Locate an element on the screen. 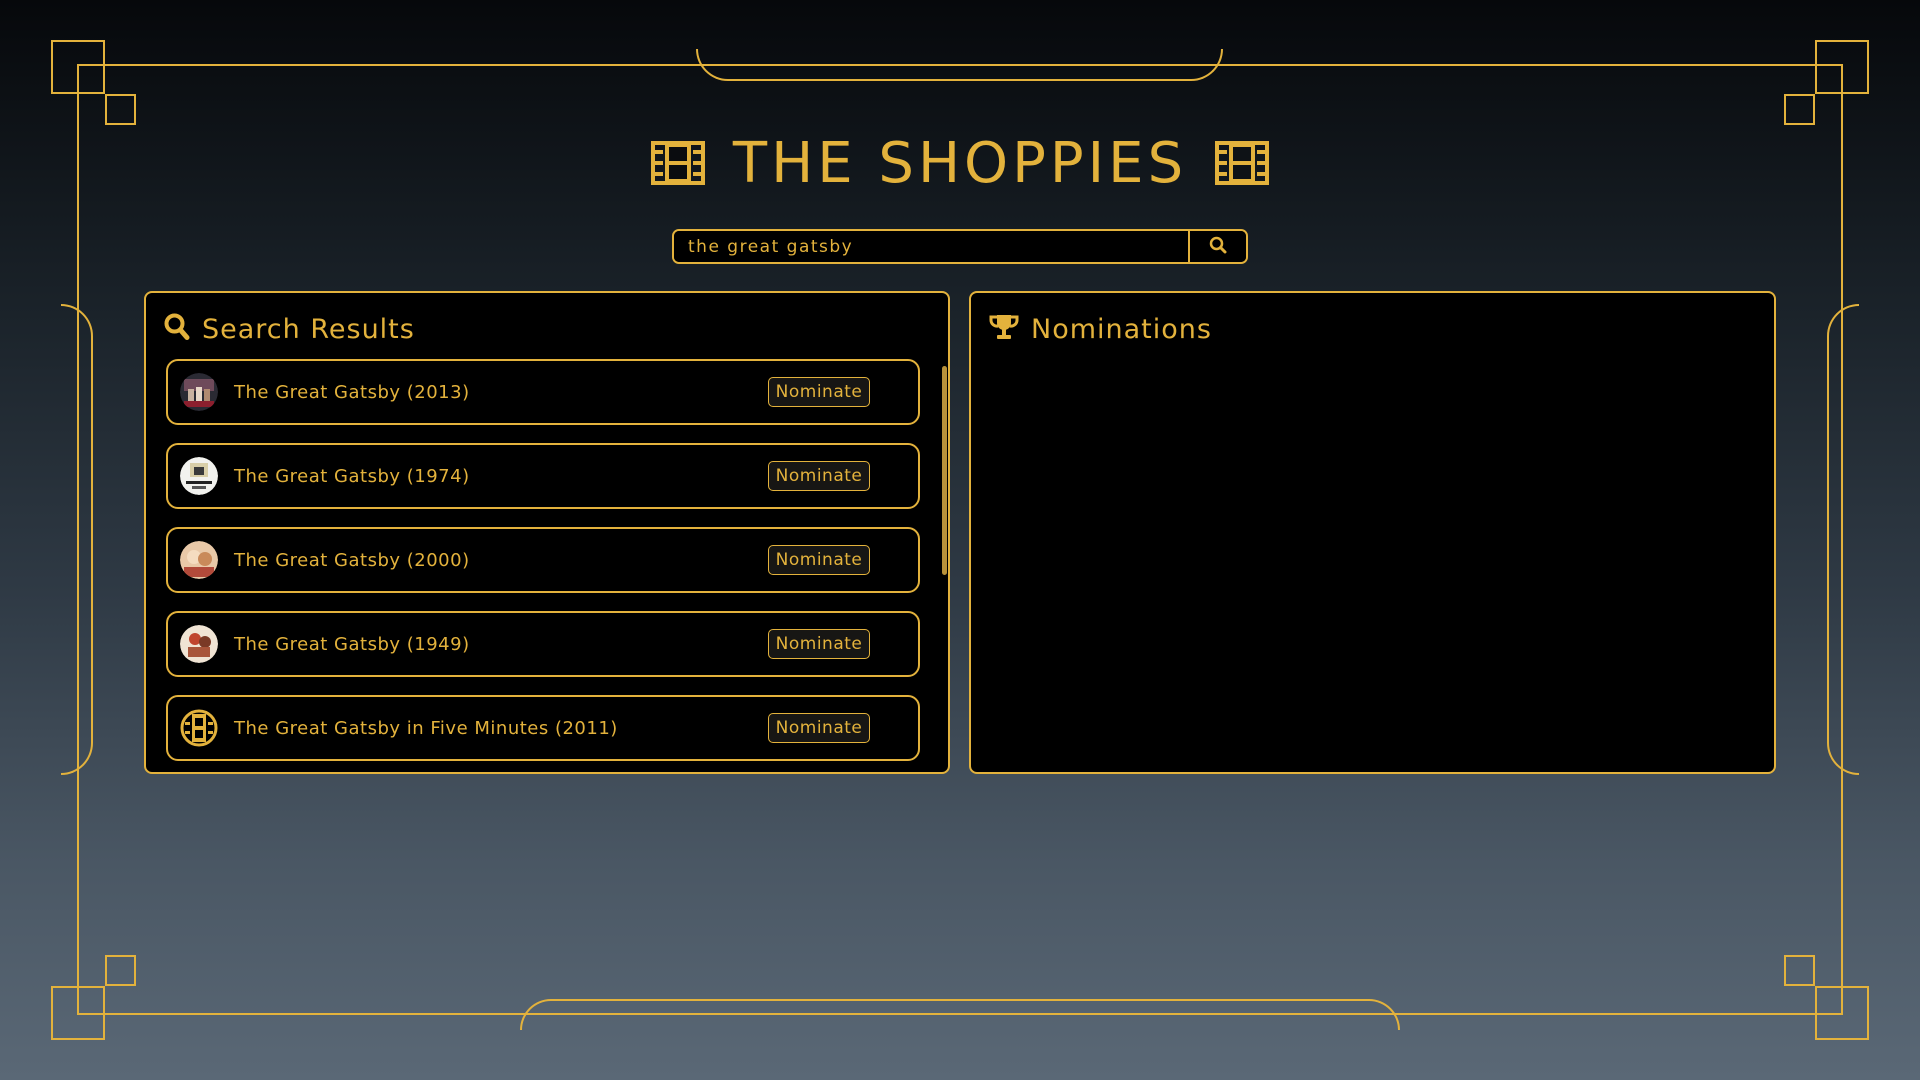 The width and height of the screenshot is (1920, 1080). ornament-top-tab is located at coordinates (959, 65).